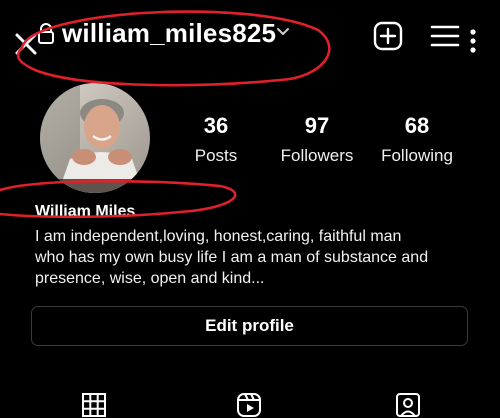  Describe the element at coordinates (46, 33) in the screenshot. I see `lock-icon` at that location.